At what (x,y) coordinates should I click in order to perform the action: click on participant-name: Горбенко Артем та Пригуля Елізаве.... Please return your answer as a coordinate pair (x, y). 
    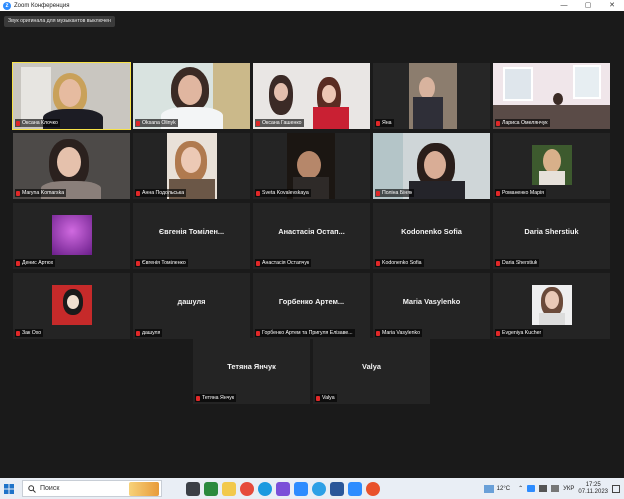
    Looking at the image, I should click on (307, 333).